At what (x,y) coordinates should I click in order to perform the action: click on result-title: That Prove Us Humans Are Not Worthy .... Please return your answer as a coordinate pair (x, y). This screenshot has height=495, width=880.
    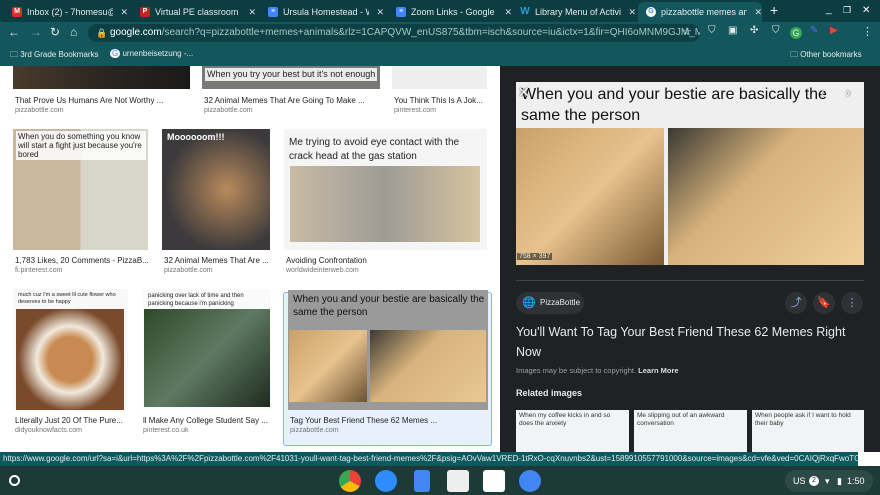
    Looking at the image, I should click on (89, 100).